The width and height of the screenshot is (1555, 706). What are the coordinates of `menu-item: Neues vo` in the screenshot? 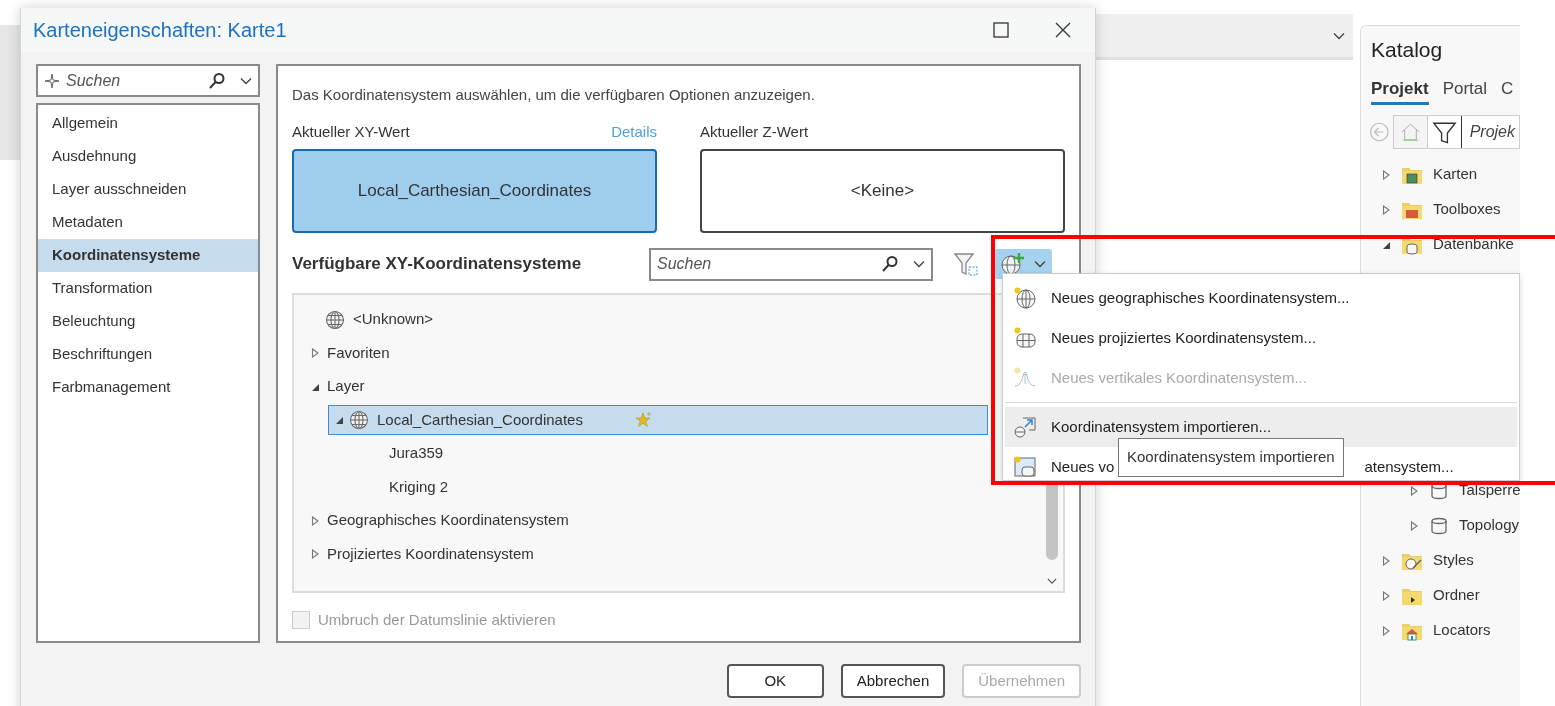 It's located at (1083, 467).